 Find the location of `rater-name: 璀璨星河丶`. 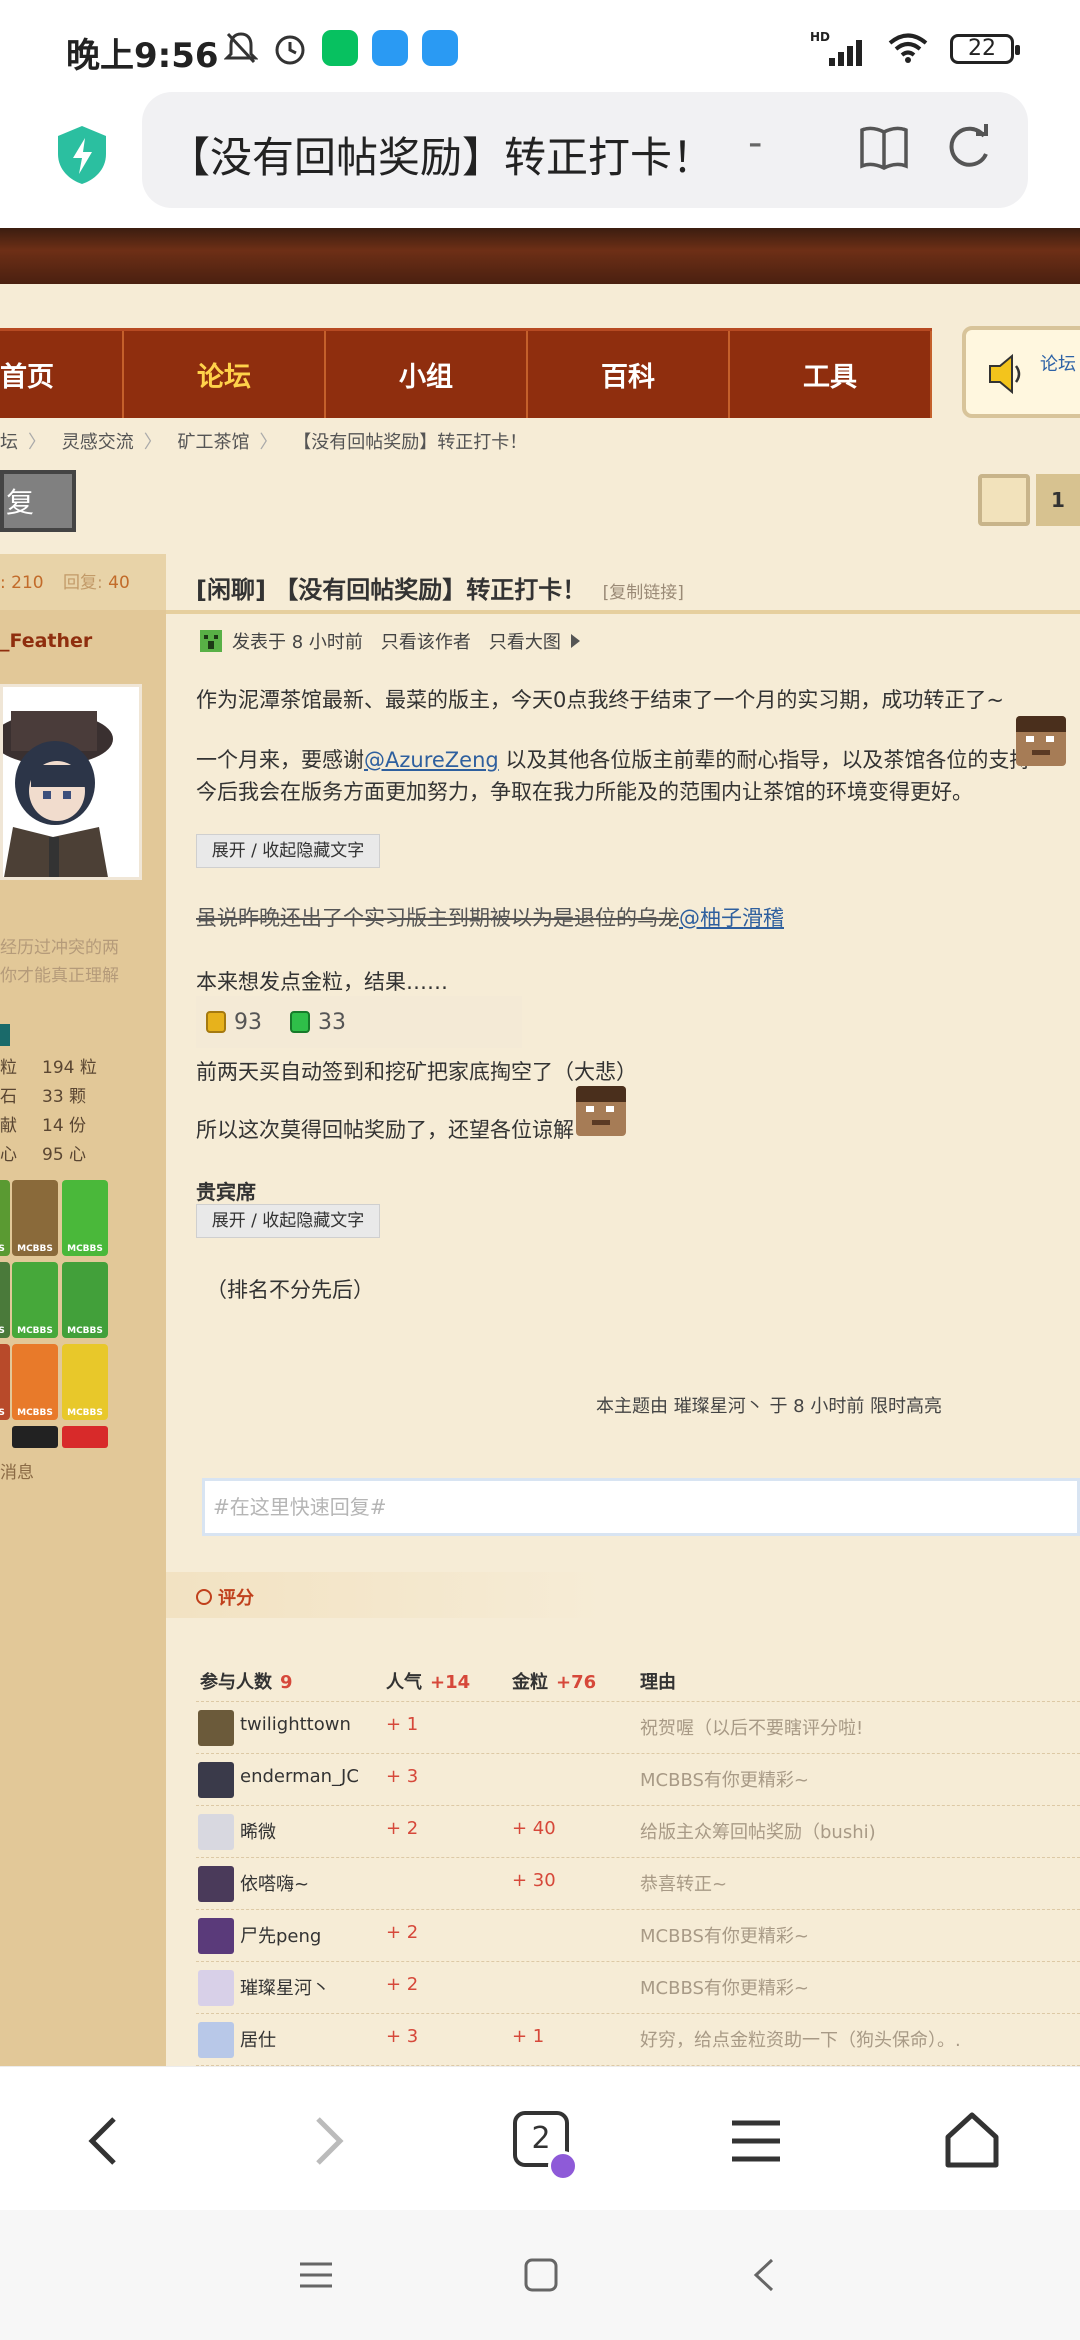

rater-name: 璀璨星河丶 is located at coordinates (285, 1987).